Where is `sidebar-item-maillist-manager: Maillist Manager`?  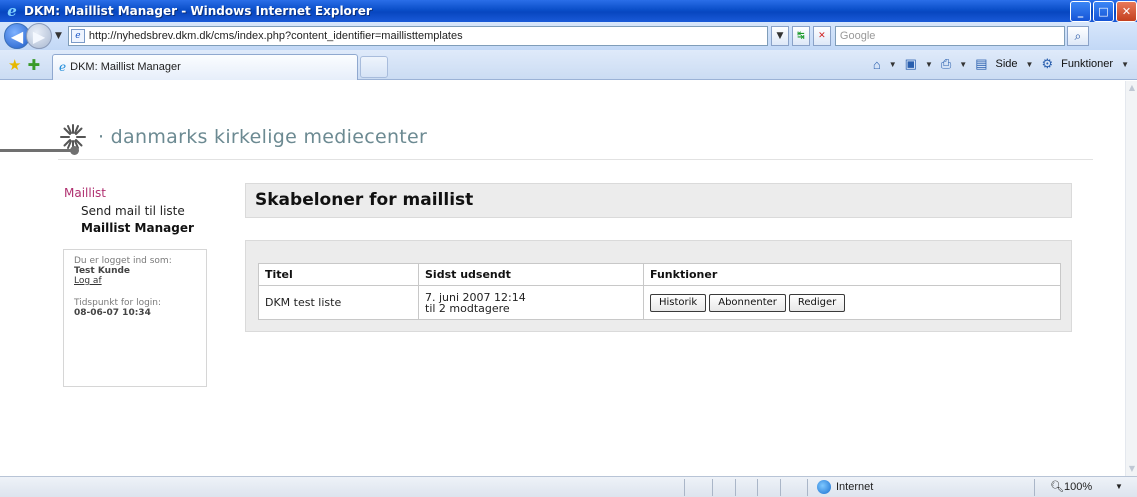 sidebar-item-maillist-manager: Maillist Manager is located at coordinates (137, 228).